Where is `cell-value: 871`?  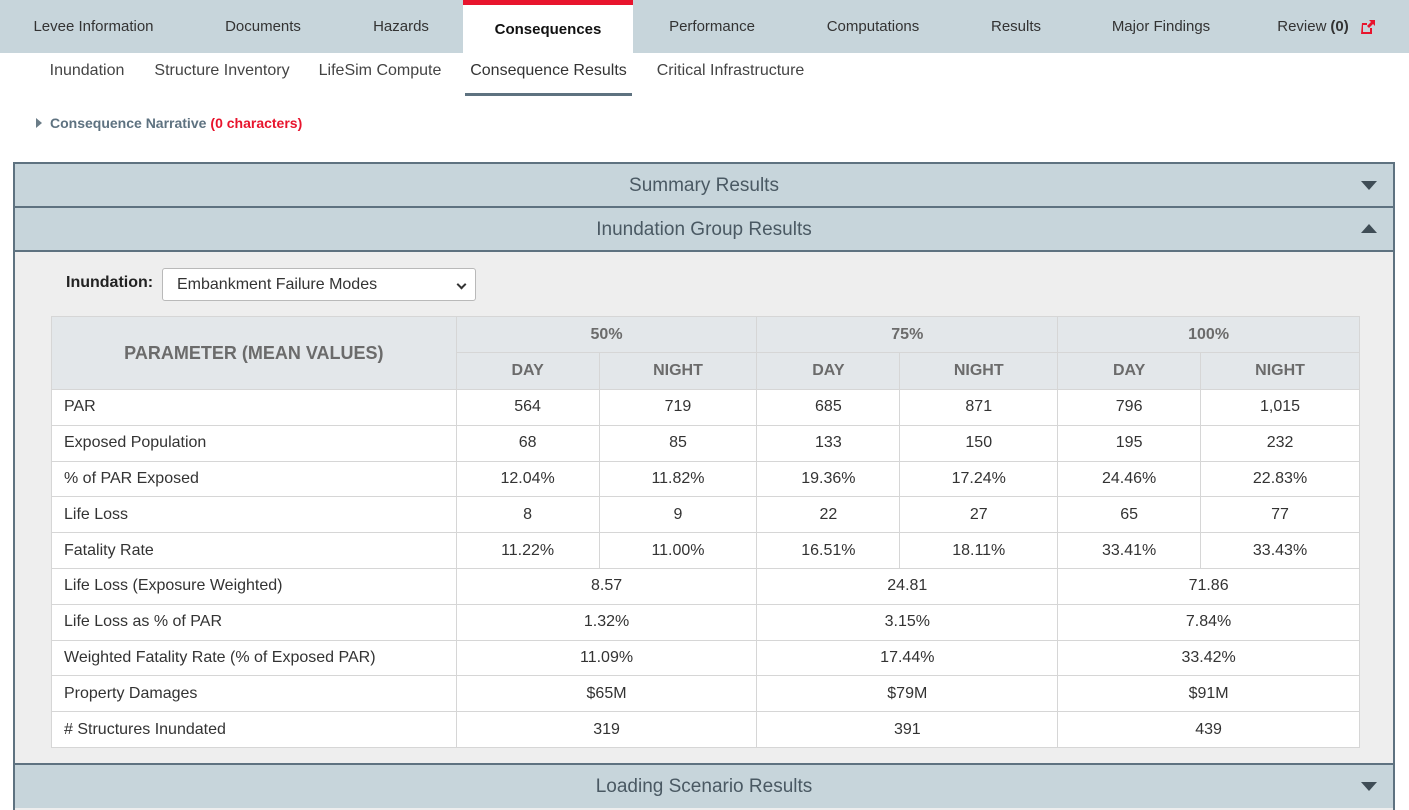
cell-value: 871 is located at coordinates (979, 407).